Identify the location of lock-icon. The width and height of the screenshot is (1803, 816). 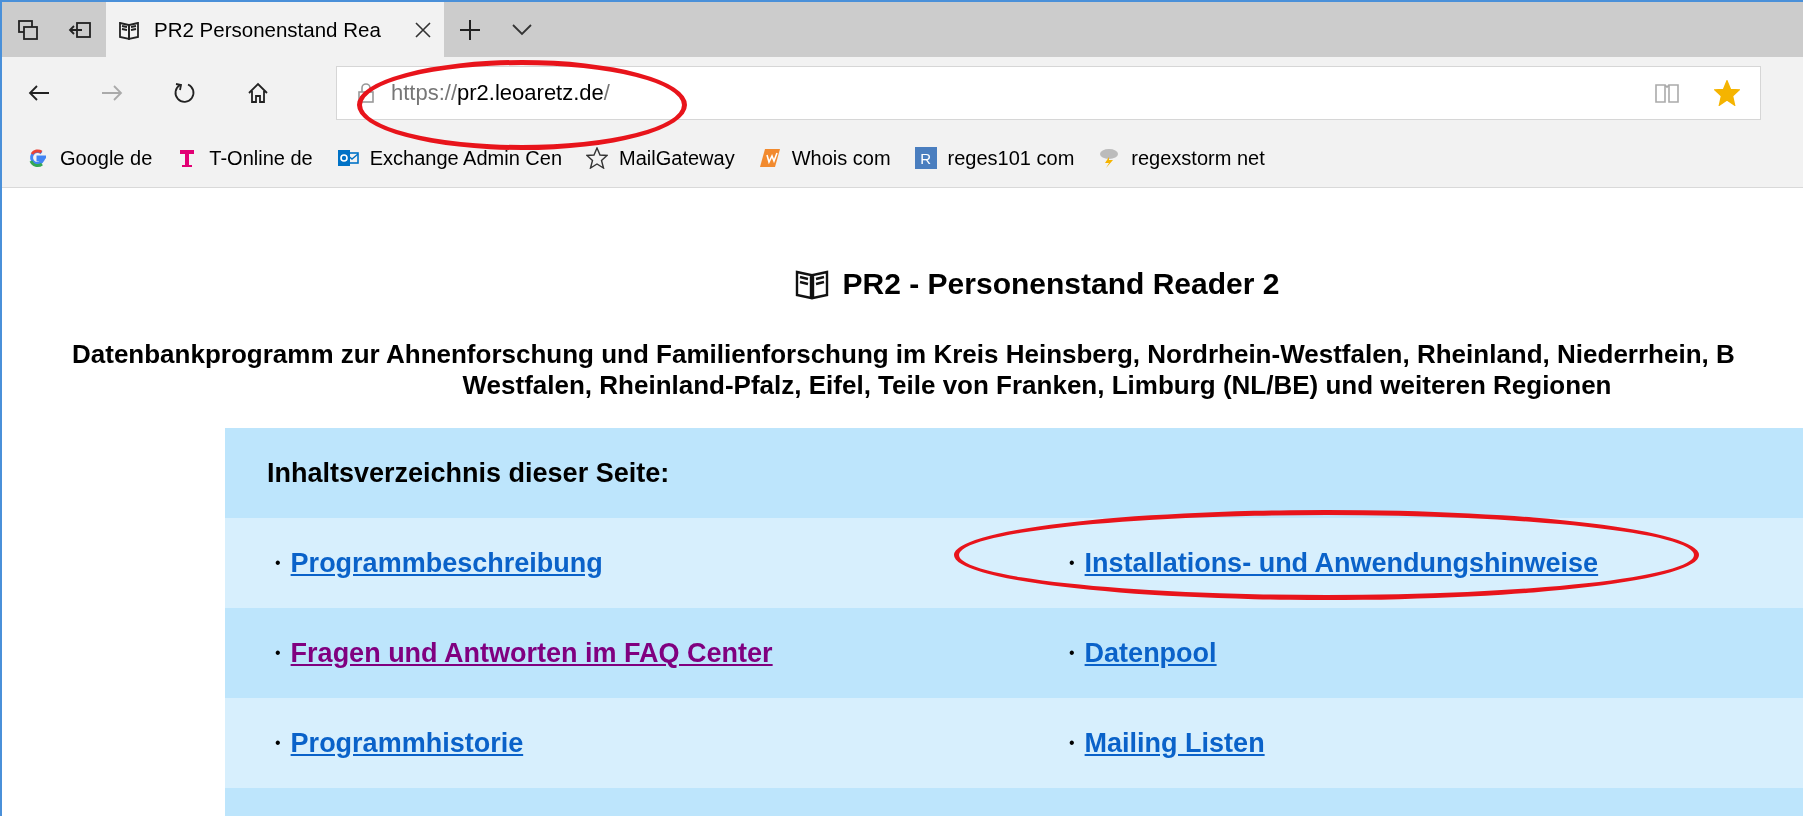
(366, 93).